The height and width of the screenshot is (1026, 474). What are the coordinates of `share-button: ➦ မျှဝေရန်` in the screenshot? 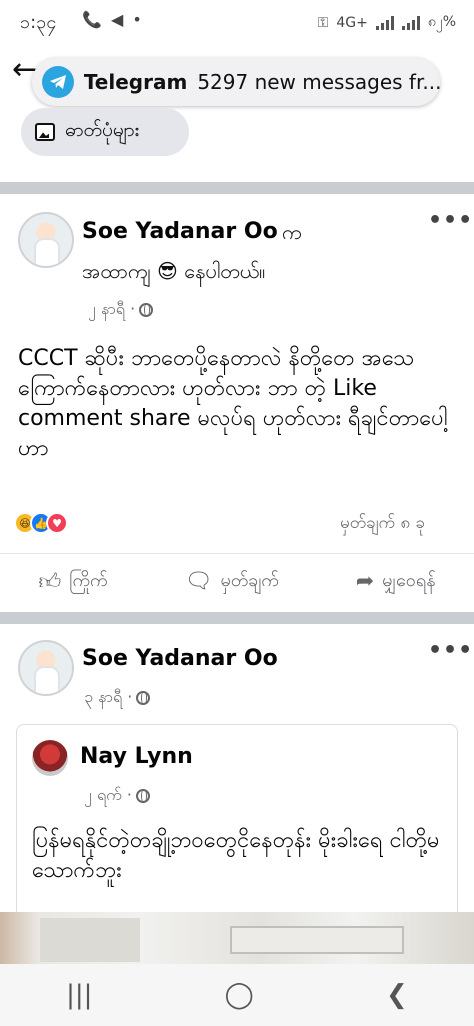 It's located at (396, 581).